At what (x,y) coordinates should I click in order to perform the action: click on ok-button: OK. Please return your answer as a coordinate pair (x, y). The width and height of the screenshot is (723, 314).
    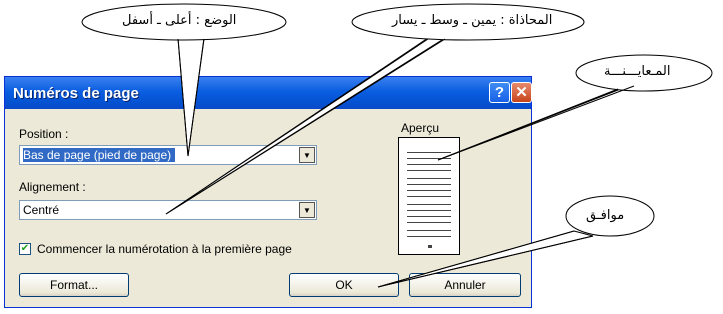
    Looking at the image, I should click on (344, 285).